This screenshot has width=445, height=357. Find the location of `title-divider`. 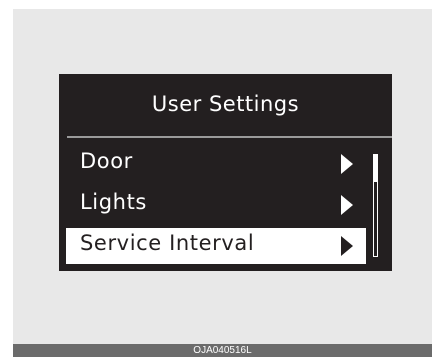

title-divider is located at coordinates (229, 137).